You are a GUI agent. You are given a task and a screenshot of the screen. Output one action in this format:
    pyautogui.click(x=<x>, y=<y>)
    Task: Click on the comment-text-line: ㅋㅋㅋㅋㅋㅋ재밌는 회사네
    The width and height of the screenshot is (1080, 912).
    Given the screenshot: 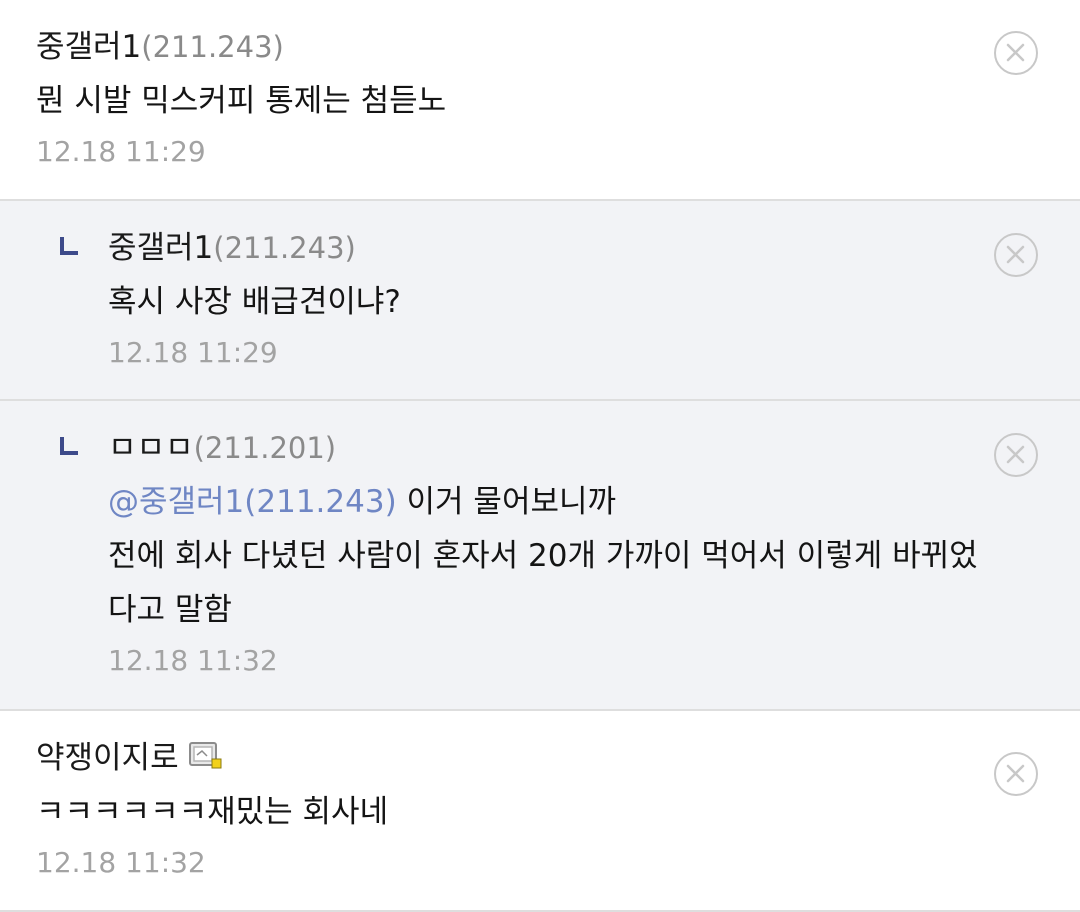 What is the action you would take?
    pyautogui.click(x=212, y=812)
    